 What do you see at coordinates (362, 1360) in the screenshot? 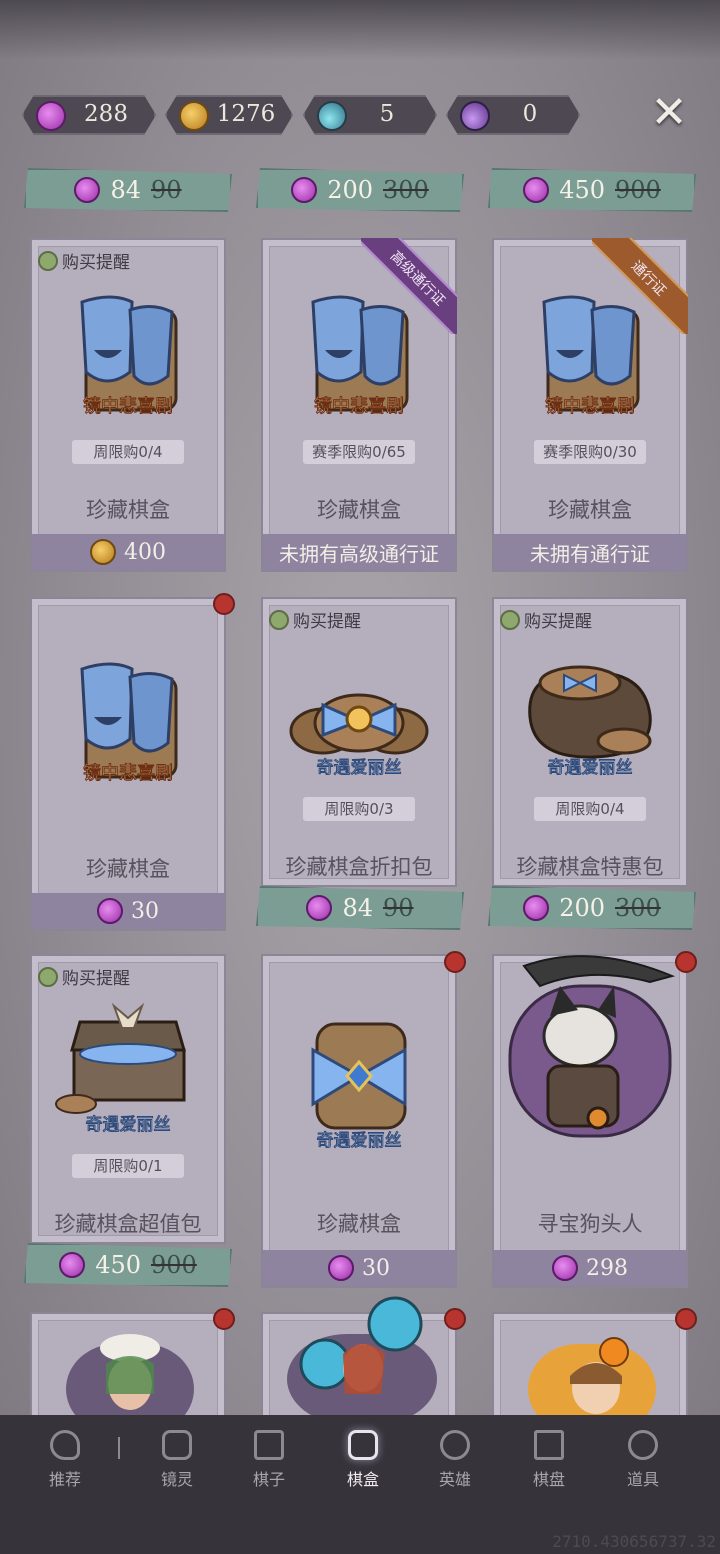
I see `slime-hero-portrait` at bounding box center [362, 1360].